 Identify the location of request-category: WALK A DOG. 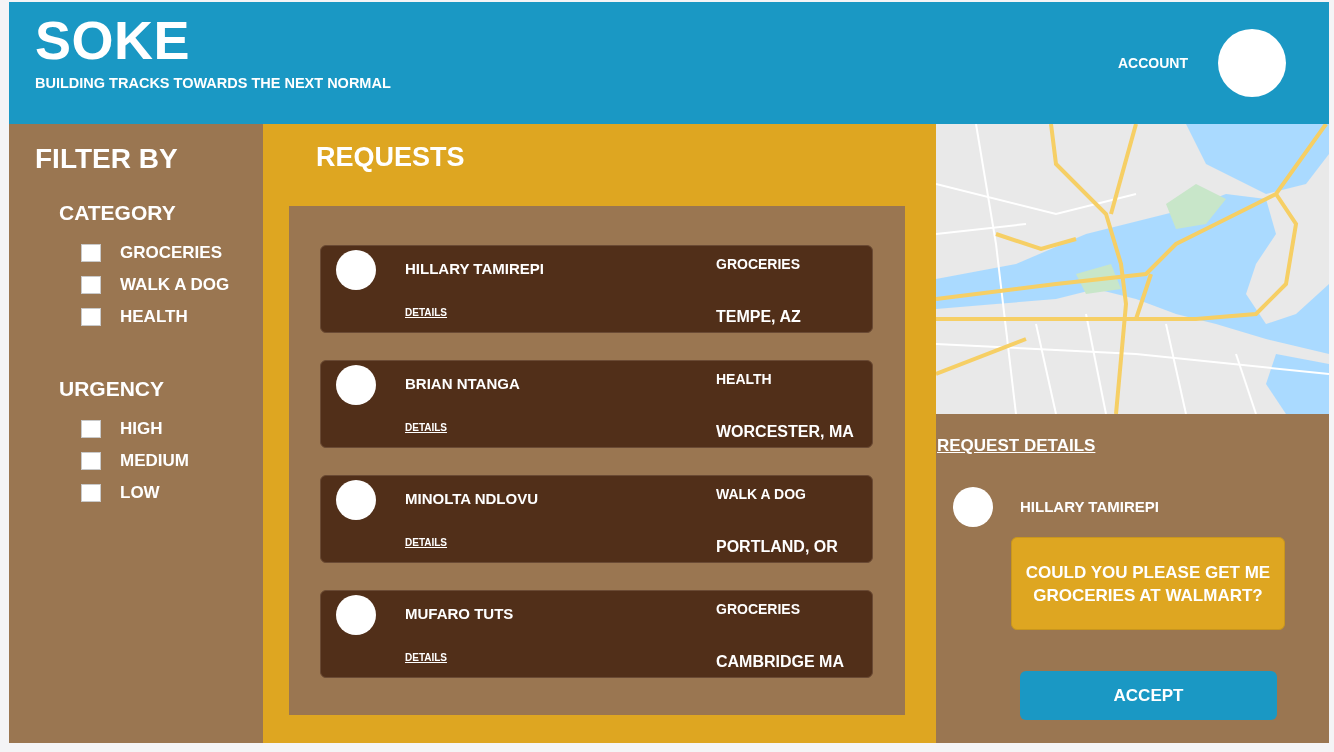
(761, 494).